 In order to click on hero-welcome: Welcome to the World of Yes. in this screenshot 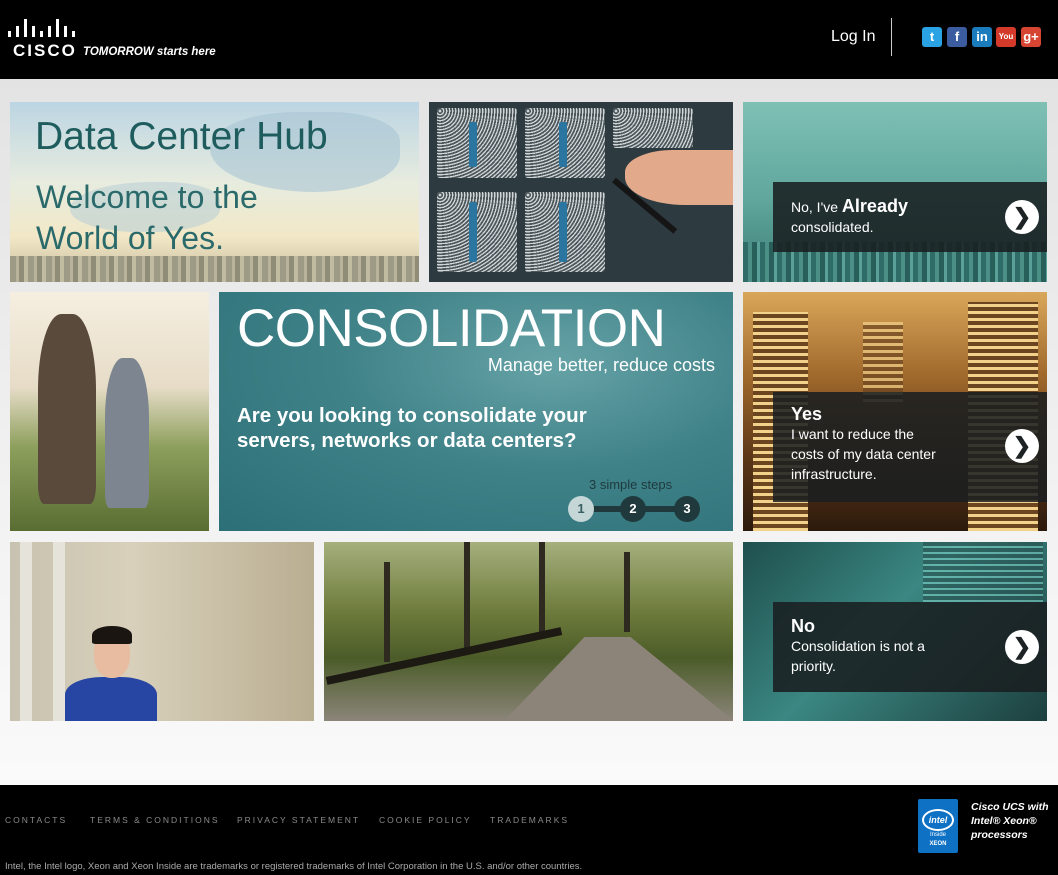, I will do `click(147, 218)`.